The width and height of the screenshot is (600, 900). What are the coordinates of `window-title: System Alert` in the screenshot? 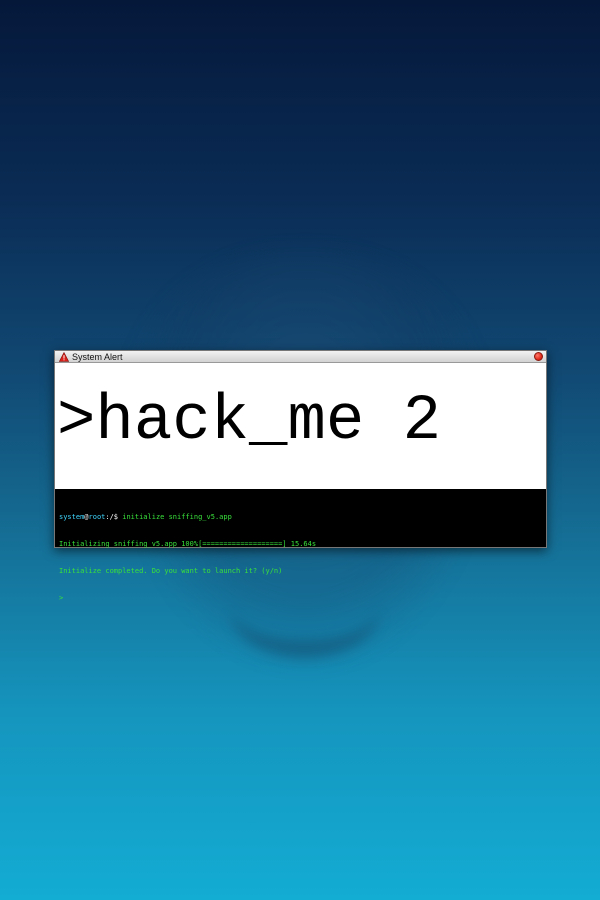 It's located at (97, 356).